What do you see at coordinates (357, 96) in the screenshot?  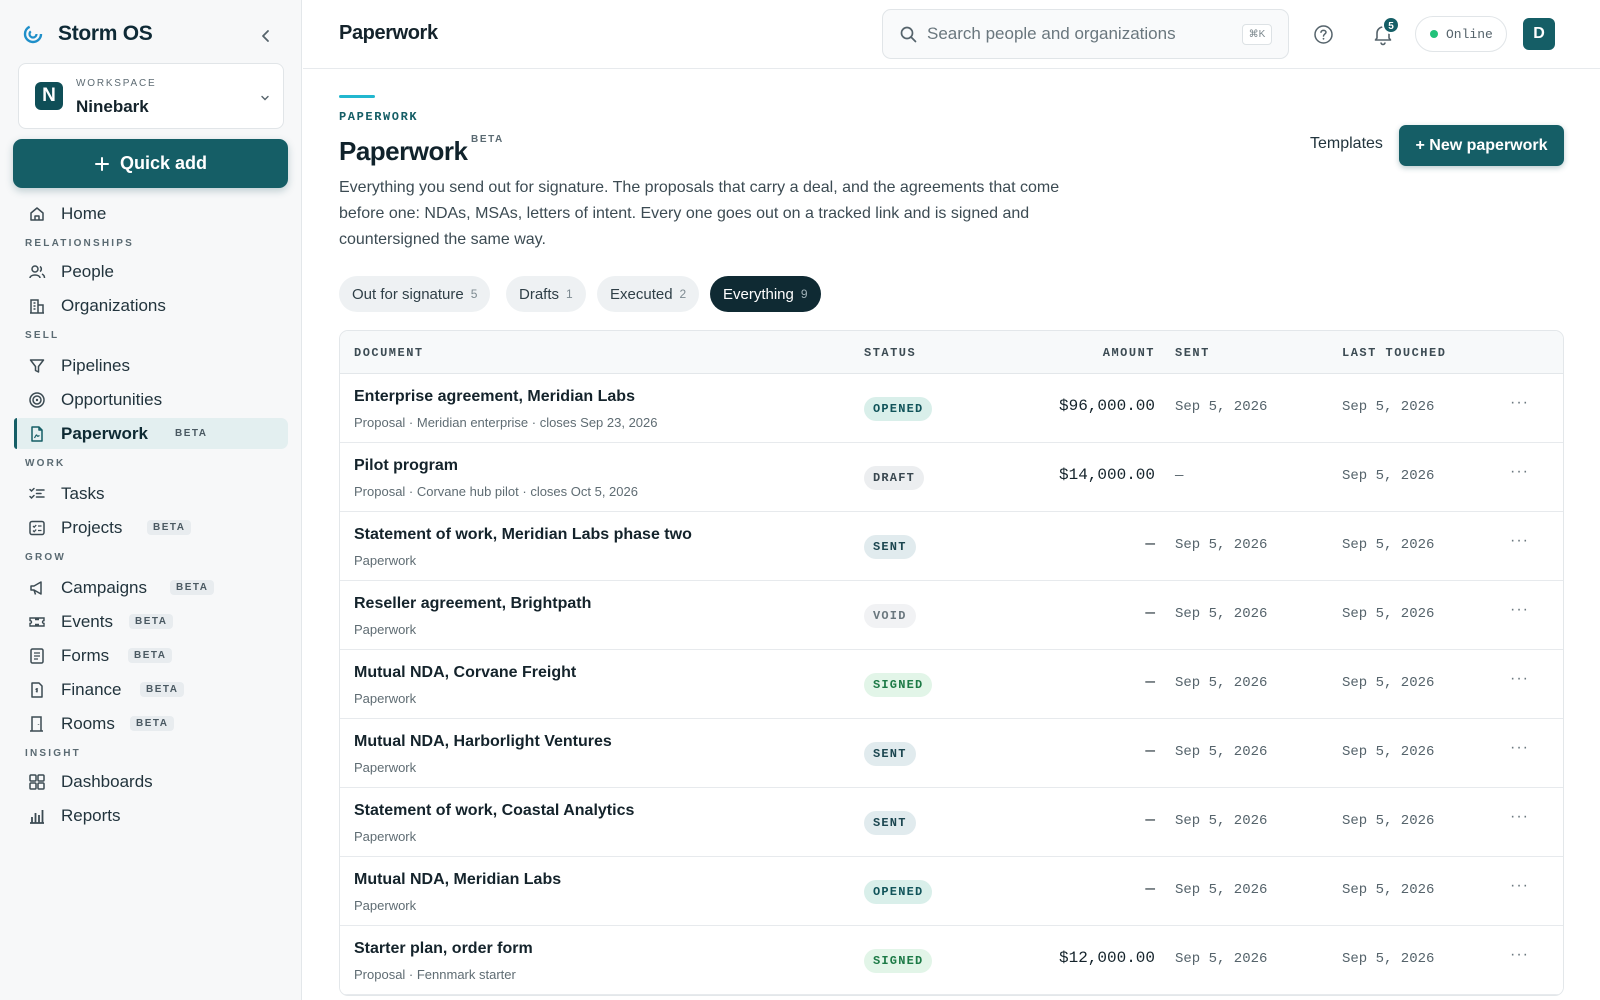 I see `accent-line` at bounding box center [357, 96].